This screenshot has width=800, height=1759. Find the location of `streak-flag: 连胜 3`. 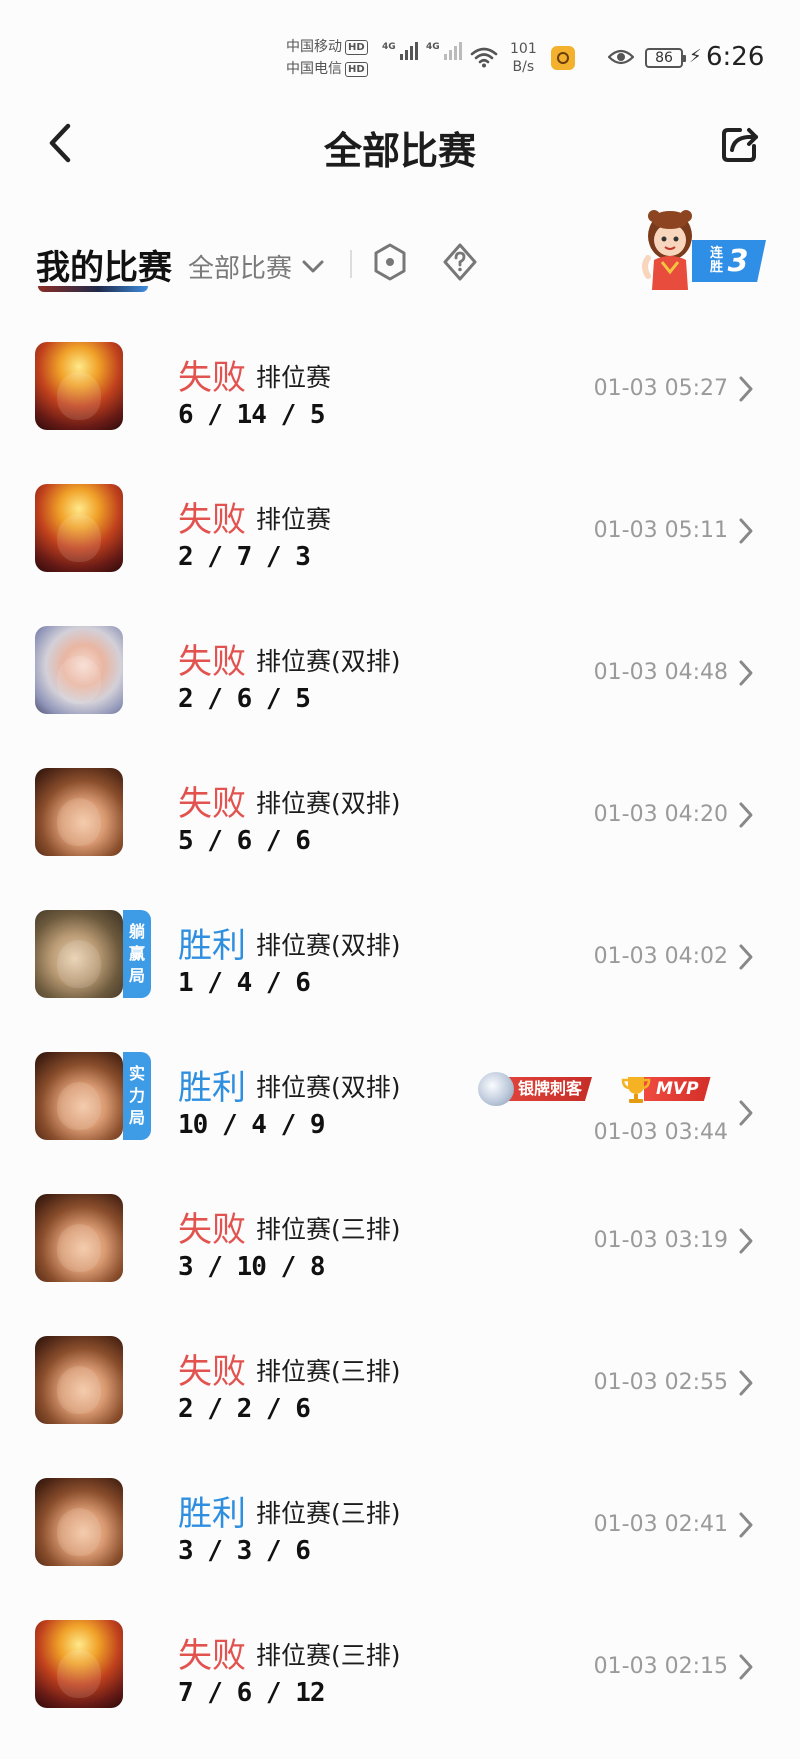

streak-flag: 连胜 3 is located at coordinates (729, 261).